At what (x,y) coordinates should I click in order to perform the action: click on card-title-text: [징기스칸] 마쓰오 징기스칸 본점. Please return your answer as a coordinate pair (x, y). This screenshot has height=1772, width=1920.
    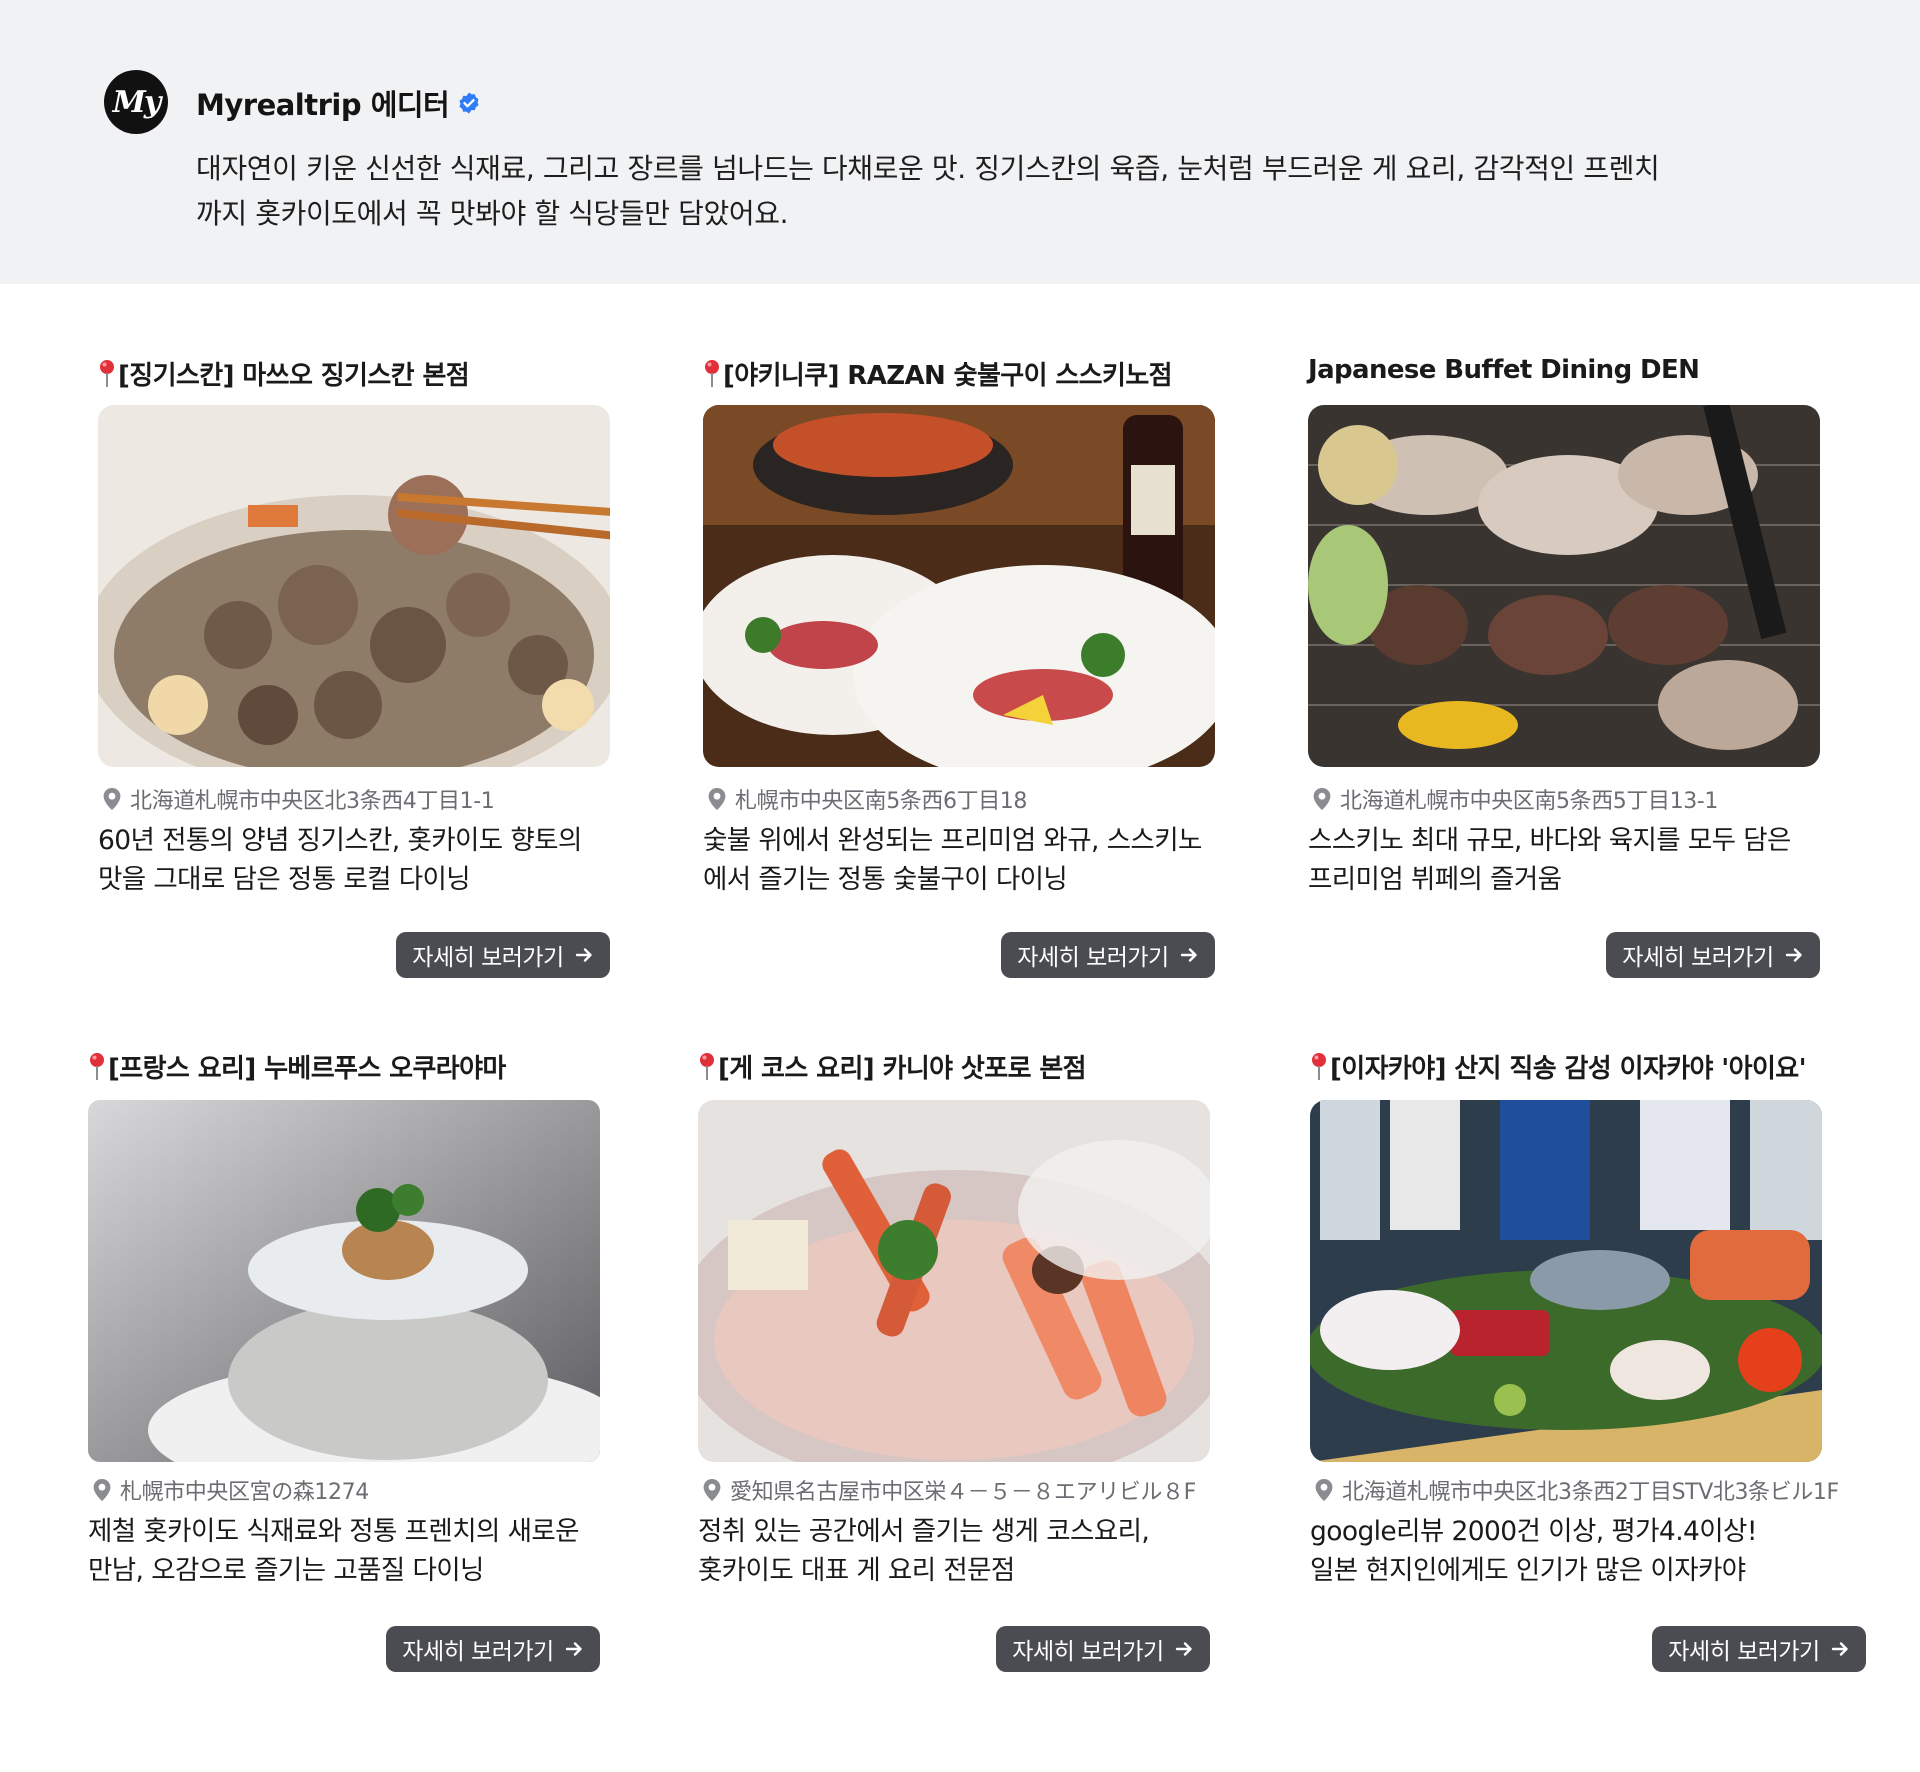
    Looking at the image, I should click on (294, 376).